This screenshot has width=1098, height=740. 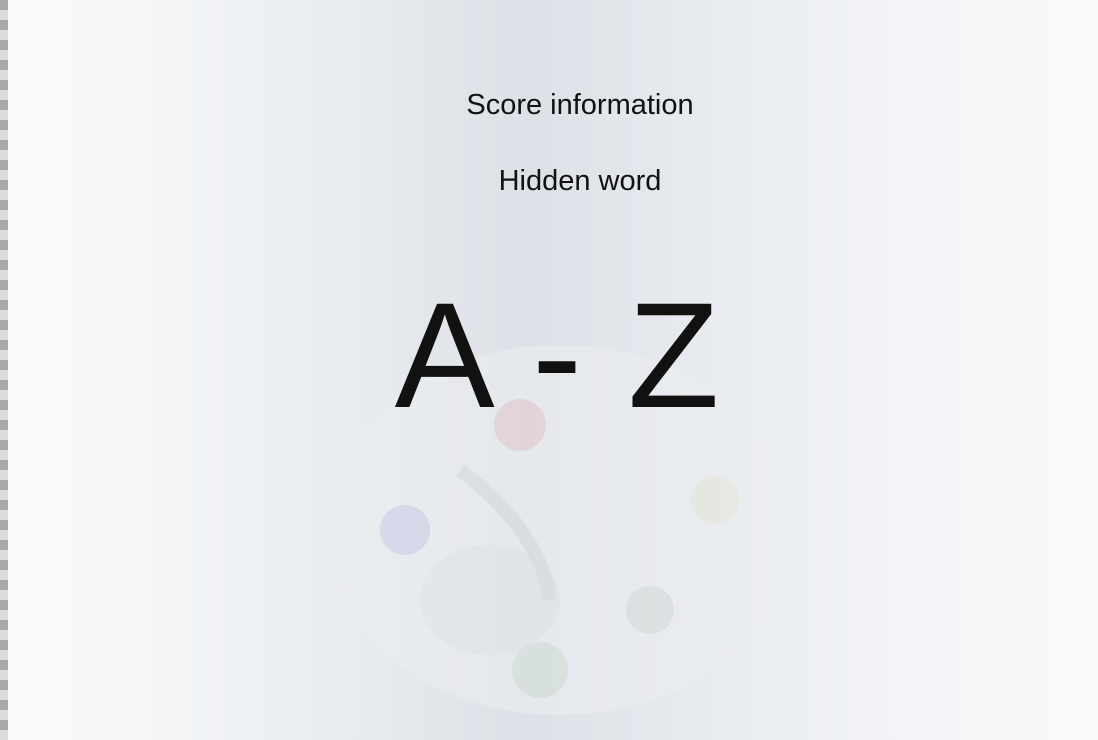 I want to click on letter-range: A - Z, so click(x=558, y=355).